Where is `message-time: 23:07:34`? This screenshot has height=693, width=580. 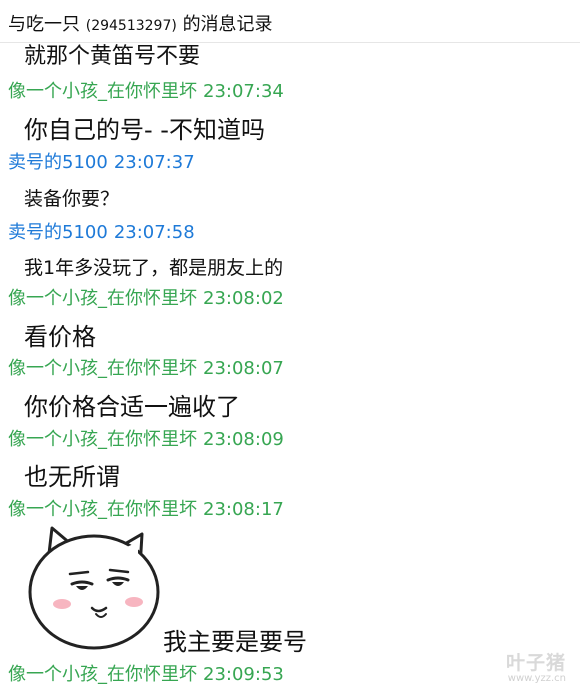
message-time: 23:07:34 is located at coordinates (243, 91).